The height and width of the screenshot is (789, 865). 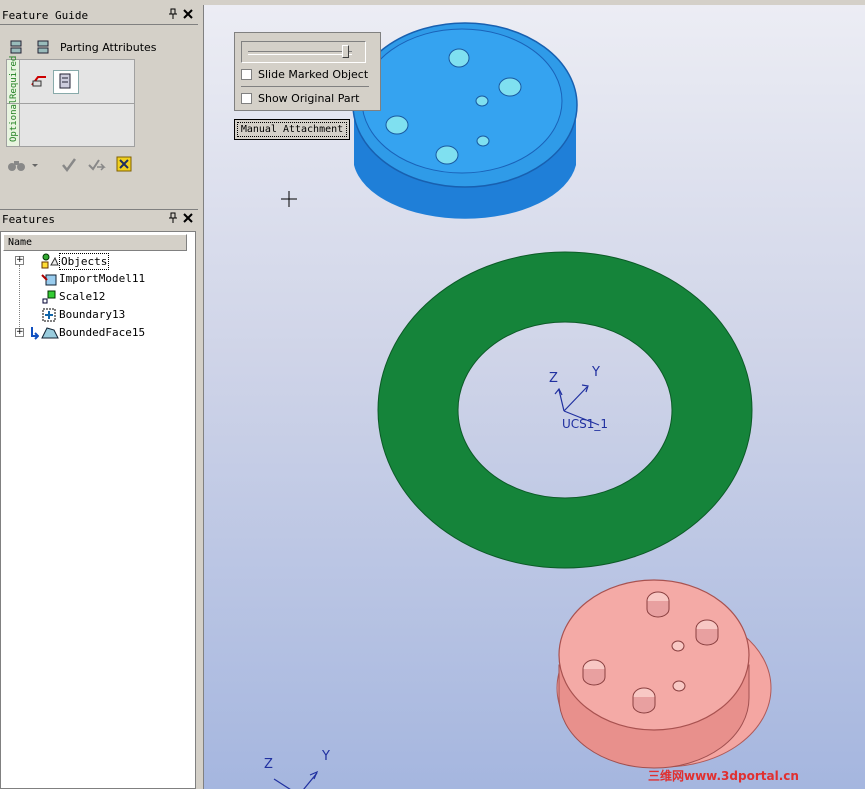 What do you see at coordinates (34, 334) in the screenshot?
I see `arrow-icon` at bounding box center [34, 334].